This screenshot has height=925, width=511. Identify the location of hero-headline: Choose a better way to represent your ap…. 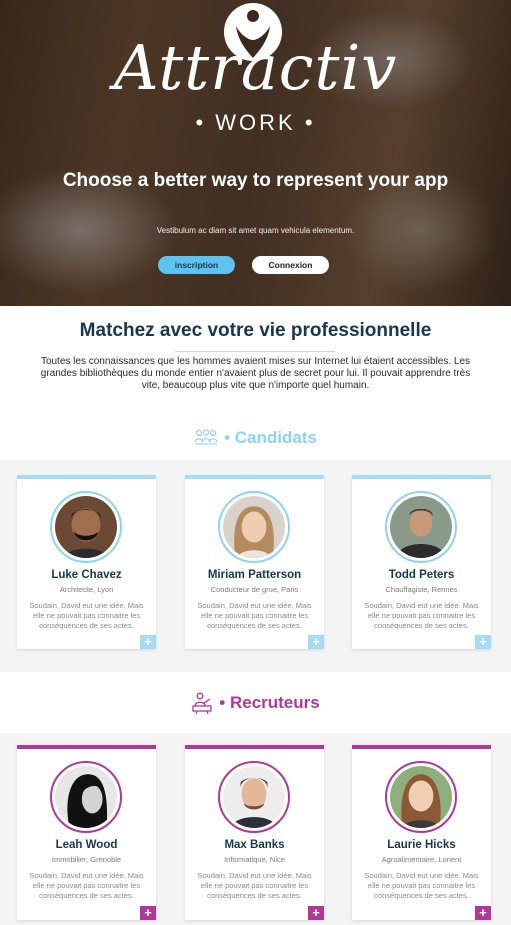
(255, 180).